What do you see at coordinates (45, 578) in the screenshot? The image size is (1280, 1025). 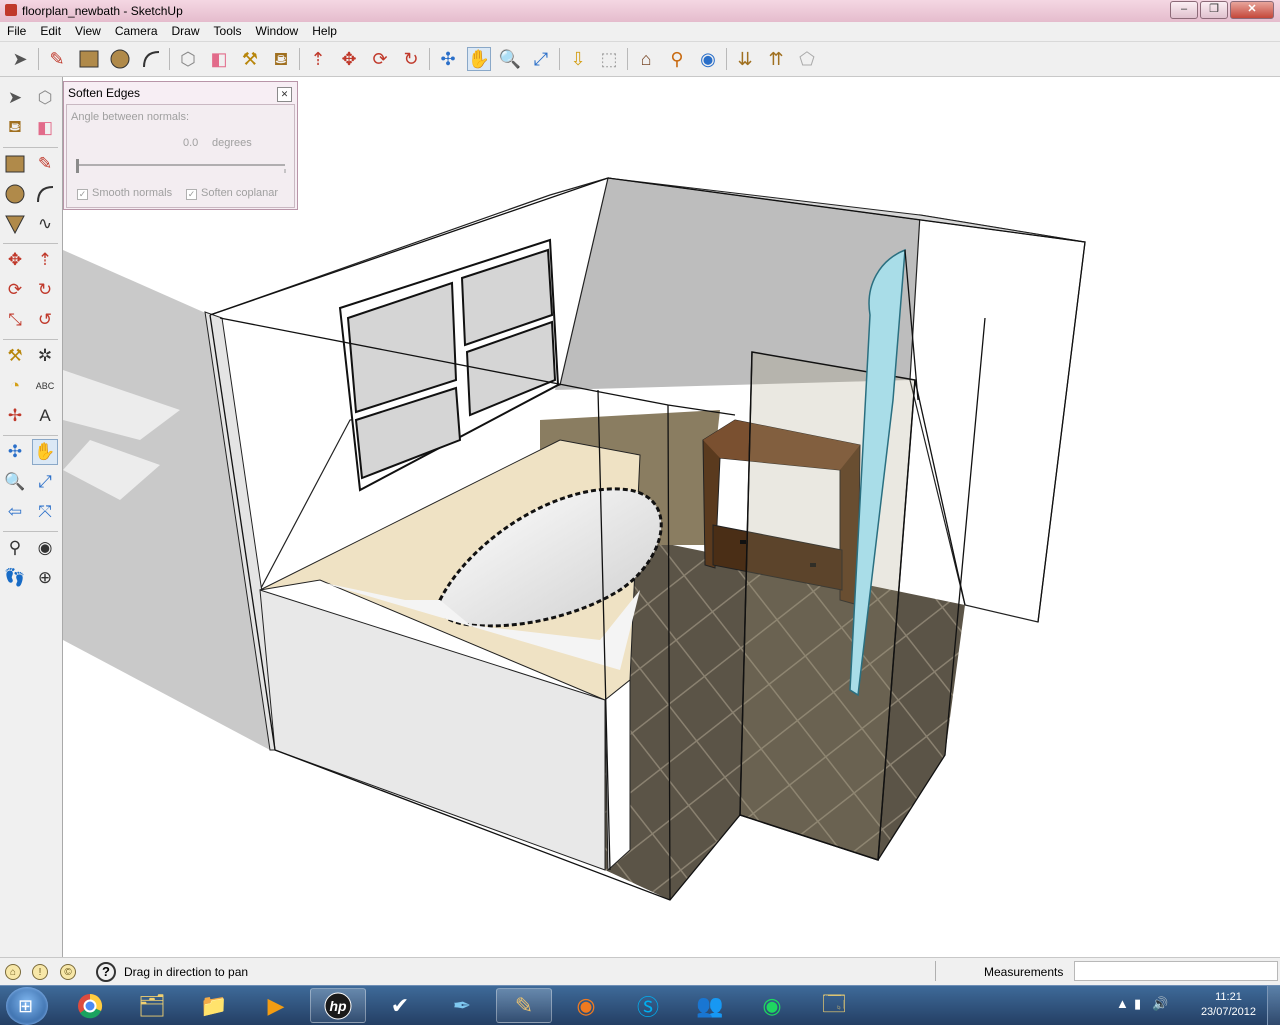 I see `section-plane-icon: ⊕` at bounding box center [45, 578].